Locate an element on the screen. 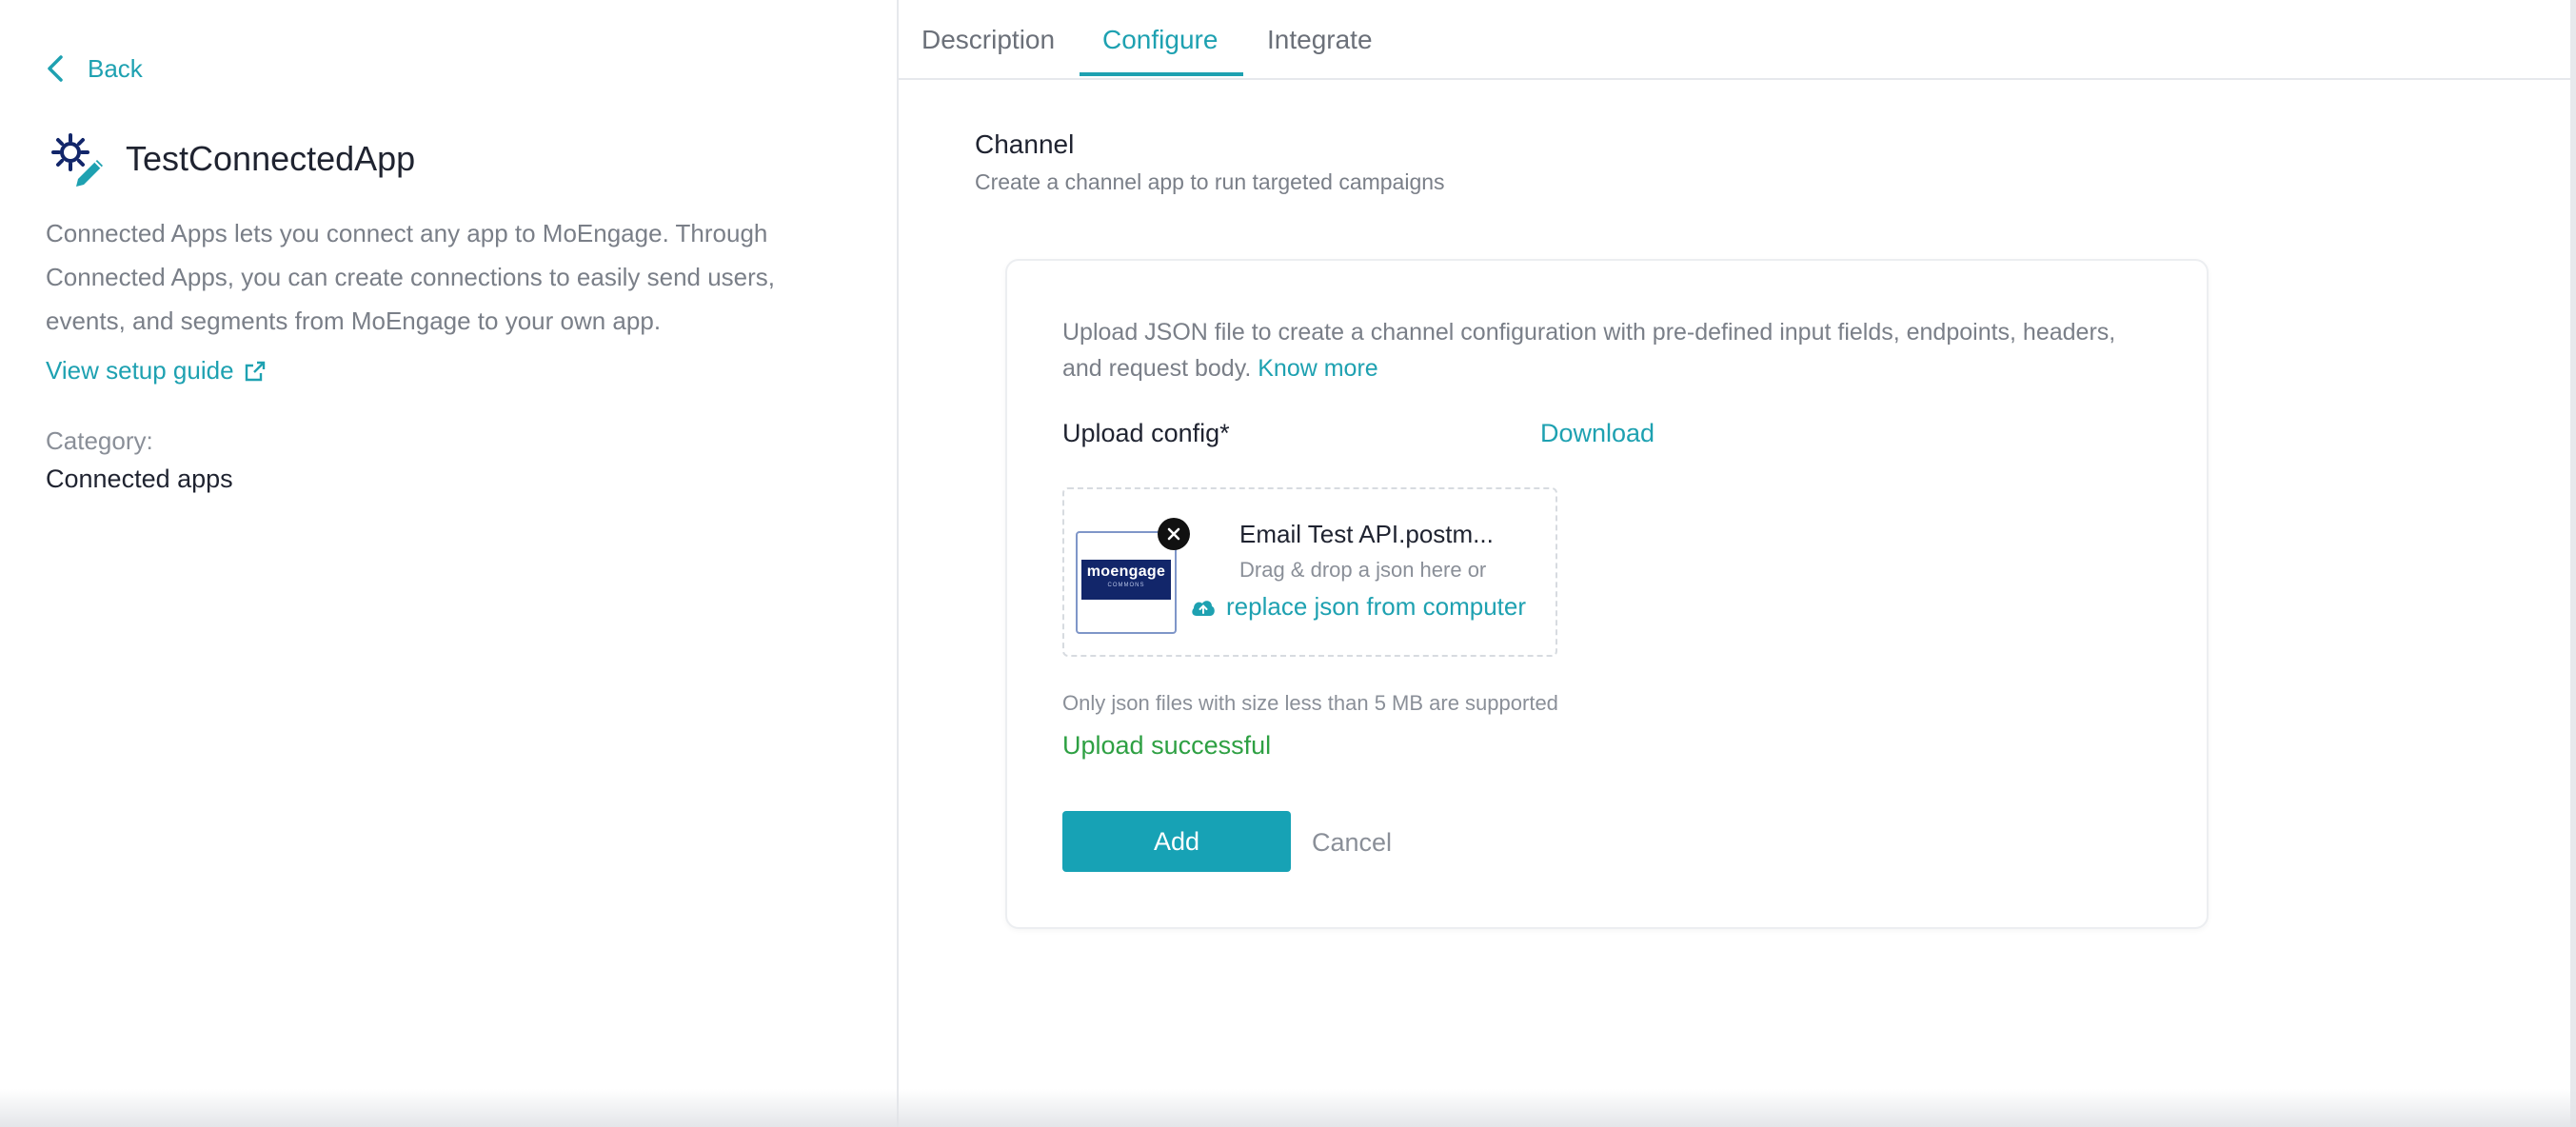 Image resolution: width=2576 pixels, height=1127 pixels. app-header: TestConnectedApp is located at coordinates (232, 158).